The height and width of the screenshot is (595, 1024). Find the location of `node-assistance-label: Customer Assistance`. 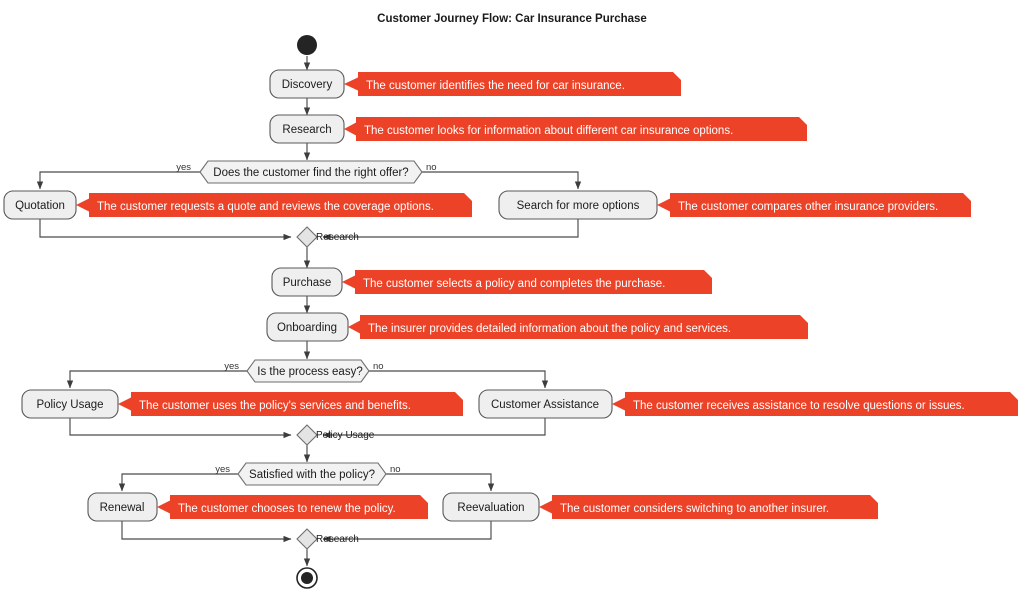

node-assistance-label: Customer Assistance is located at coordinates (545, 405).